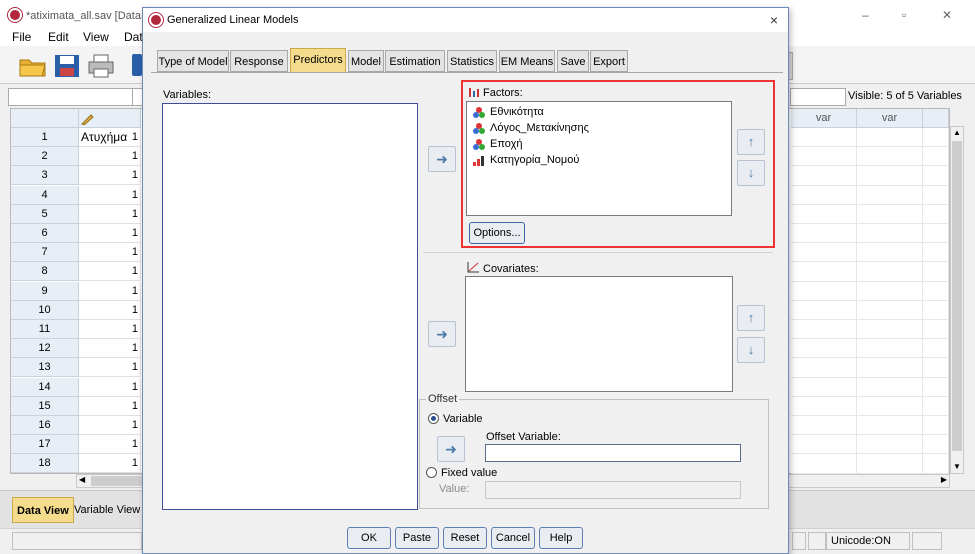  What do you see at coordinates (193, 61) in the screenshot?
I see `tab-type-of-model: Type of Model` at bounding box center [193, 61].